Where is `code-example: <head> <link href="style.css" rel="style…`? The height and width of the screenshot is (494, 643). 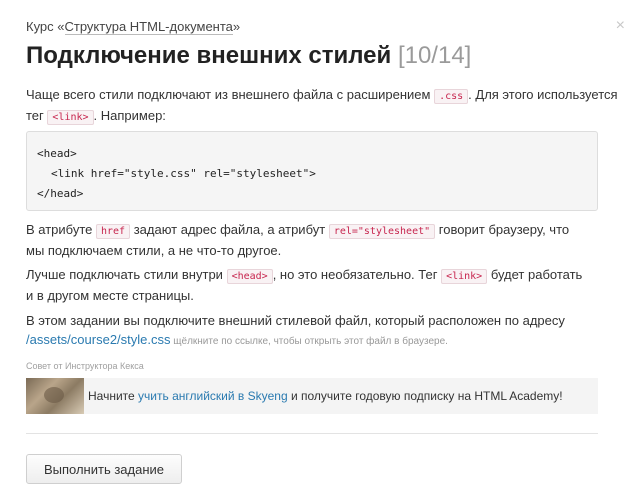 code-example: <head> <link href="style.css" rel="style… is located at coordinates (312, 171).